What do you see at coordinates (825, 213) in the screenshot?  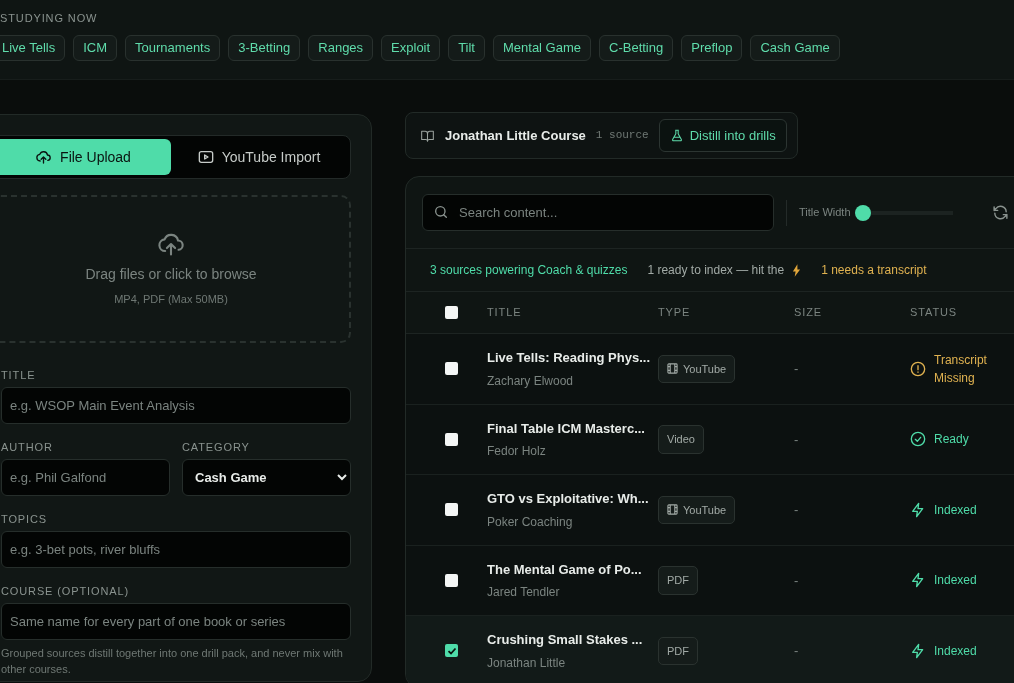 I see `slider-label: Title Width` at bounding box center [825, 213].